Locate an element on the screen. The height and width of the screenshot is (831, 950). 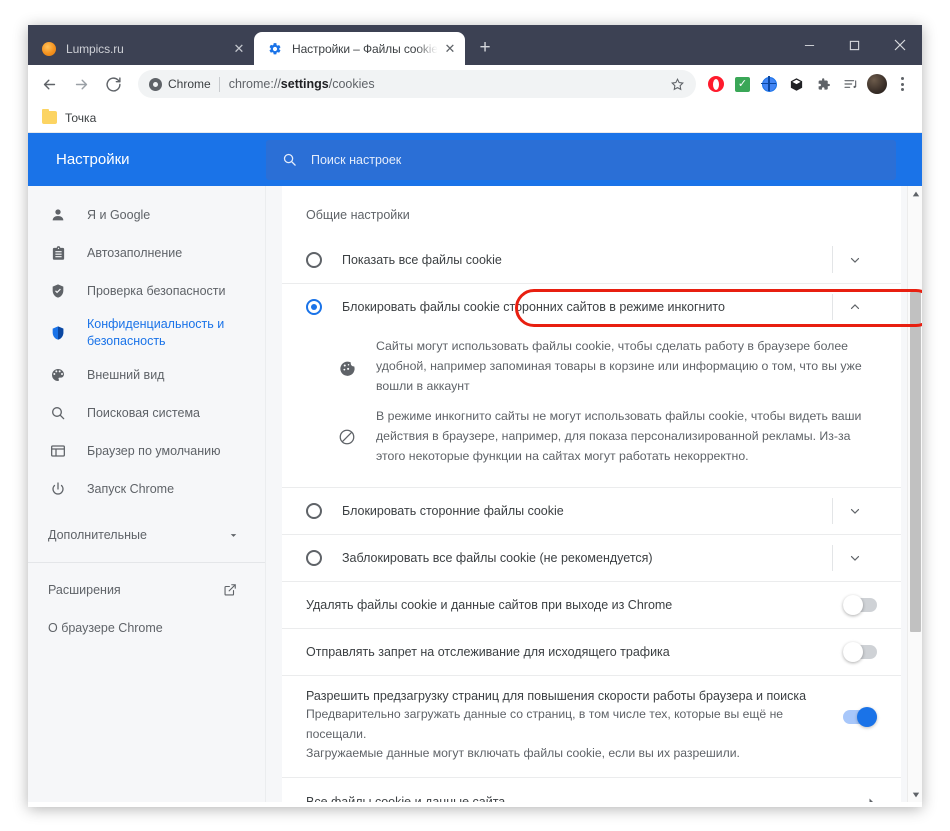
sidebar-item-advanced: Дополнительные is located at coordinates (146, 535).